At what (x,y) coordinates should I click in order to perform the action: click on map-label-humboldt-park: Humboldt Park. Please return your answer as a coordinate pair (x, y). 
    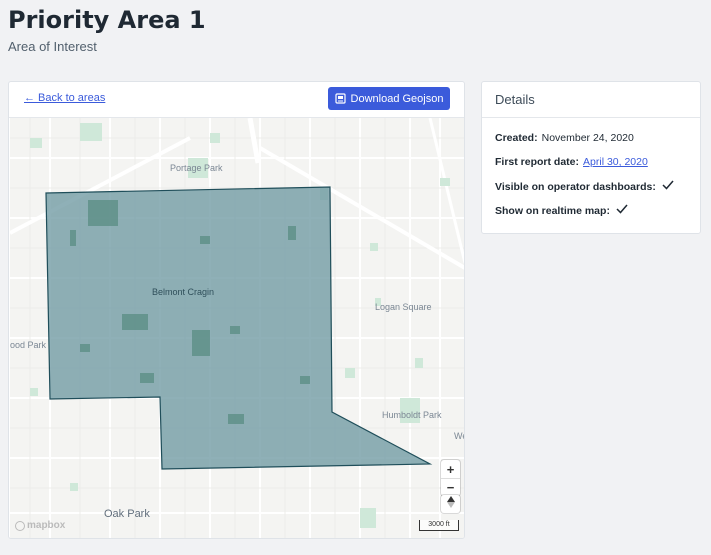
    Looking at the image, I should click on (412, 415).